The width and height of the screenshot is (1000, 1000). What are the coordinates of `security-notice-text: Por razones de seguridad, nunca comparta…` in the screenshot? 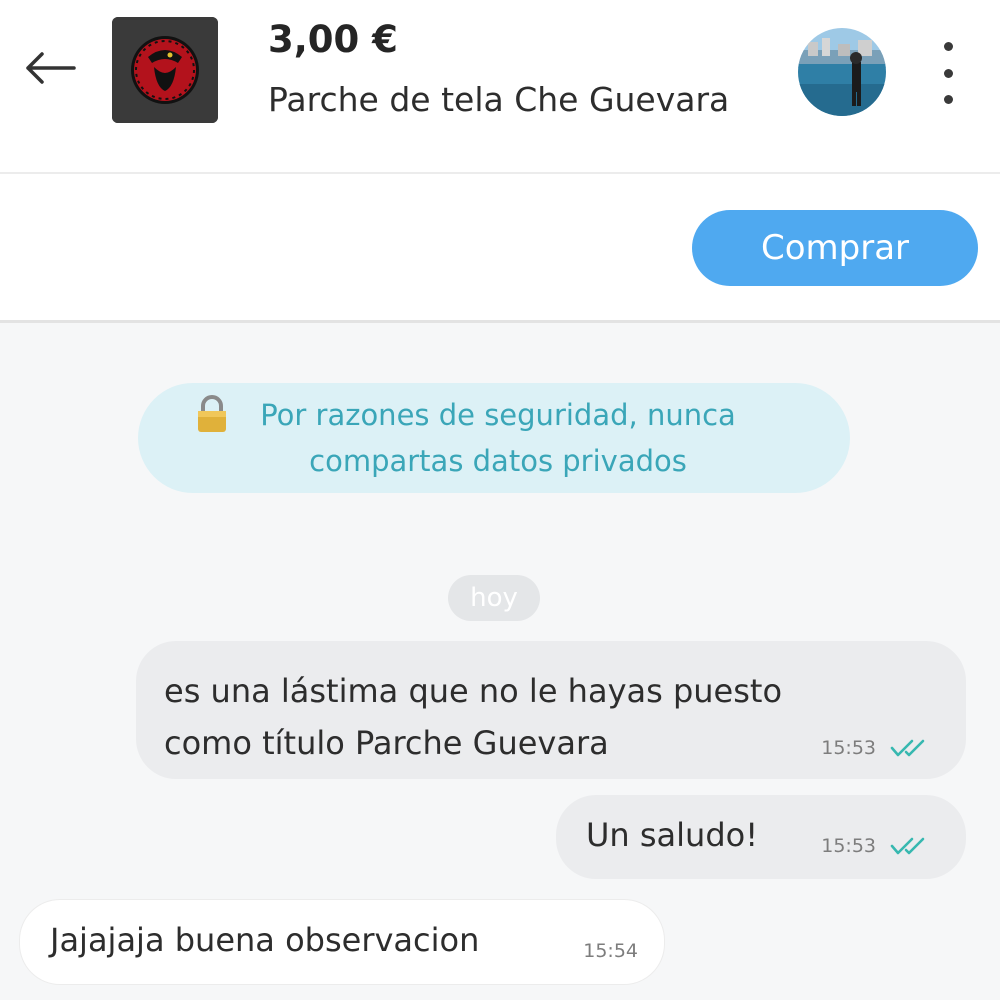 It's located at (498, 438).